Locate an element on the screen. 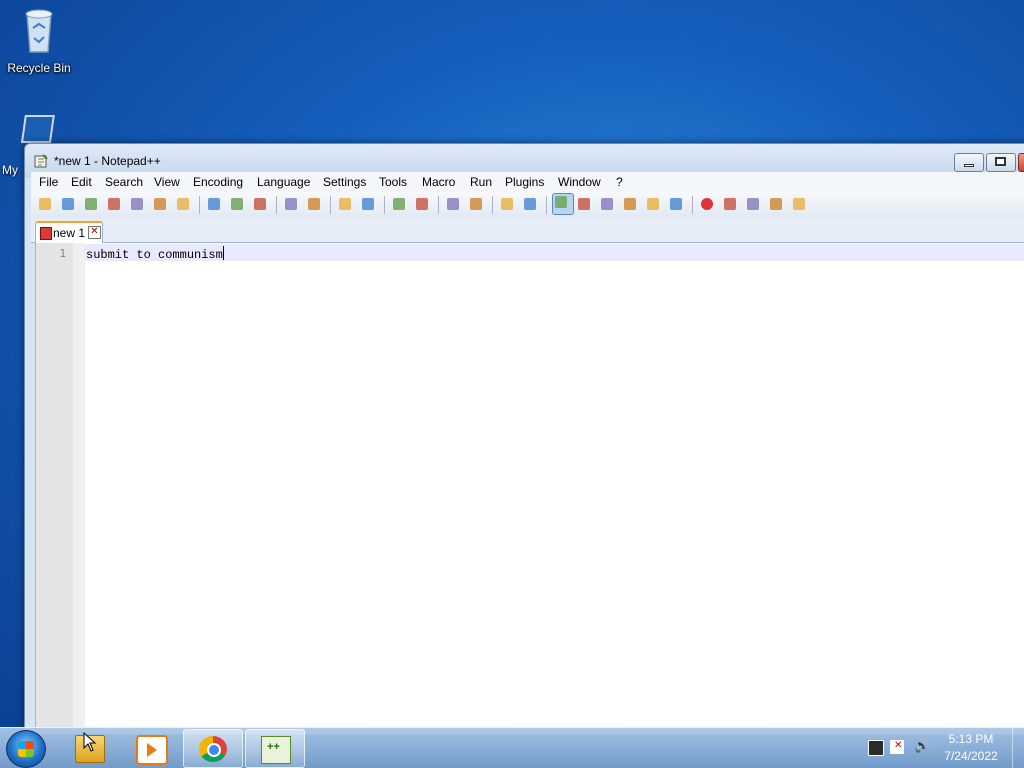  minimize-icon is located at coordinates (969, 165).